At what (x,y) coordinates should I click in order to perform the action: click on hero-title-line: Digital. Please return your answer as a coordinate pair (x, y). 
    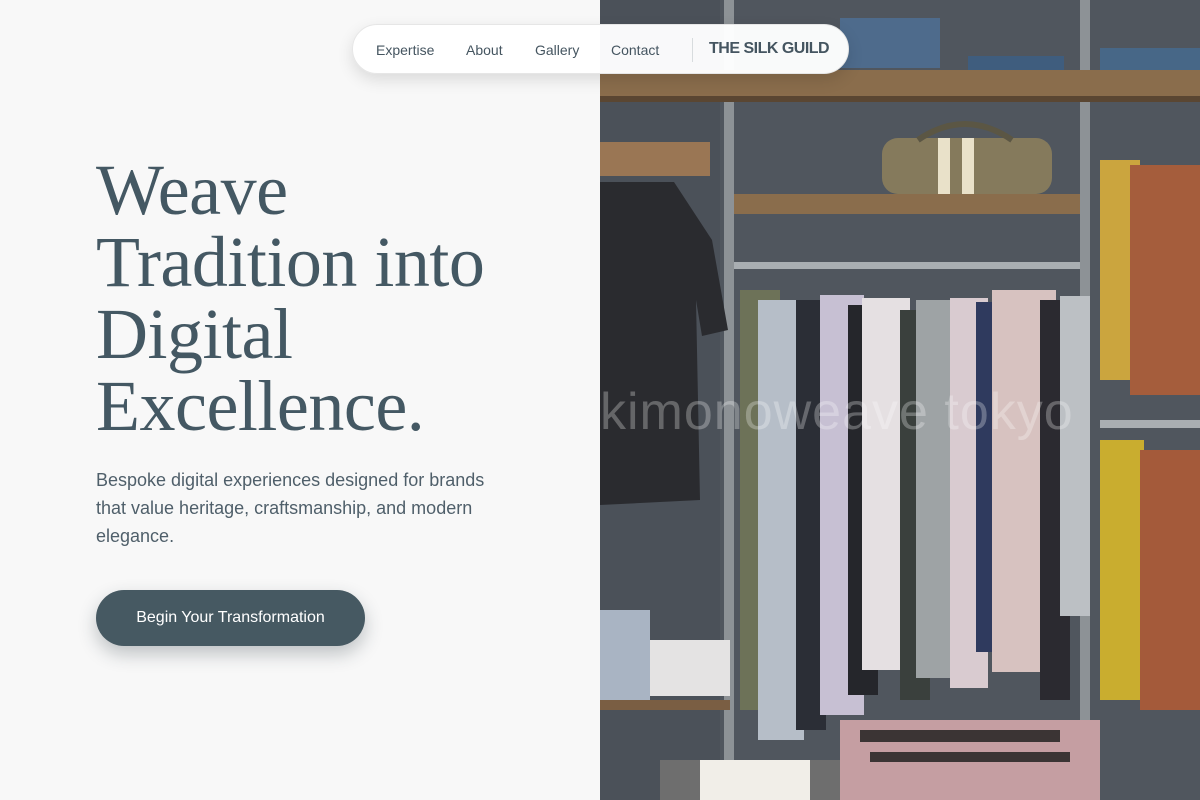
    Looking at the image, I should click on (194, 334).